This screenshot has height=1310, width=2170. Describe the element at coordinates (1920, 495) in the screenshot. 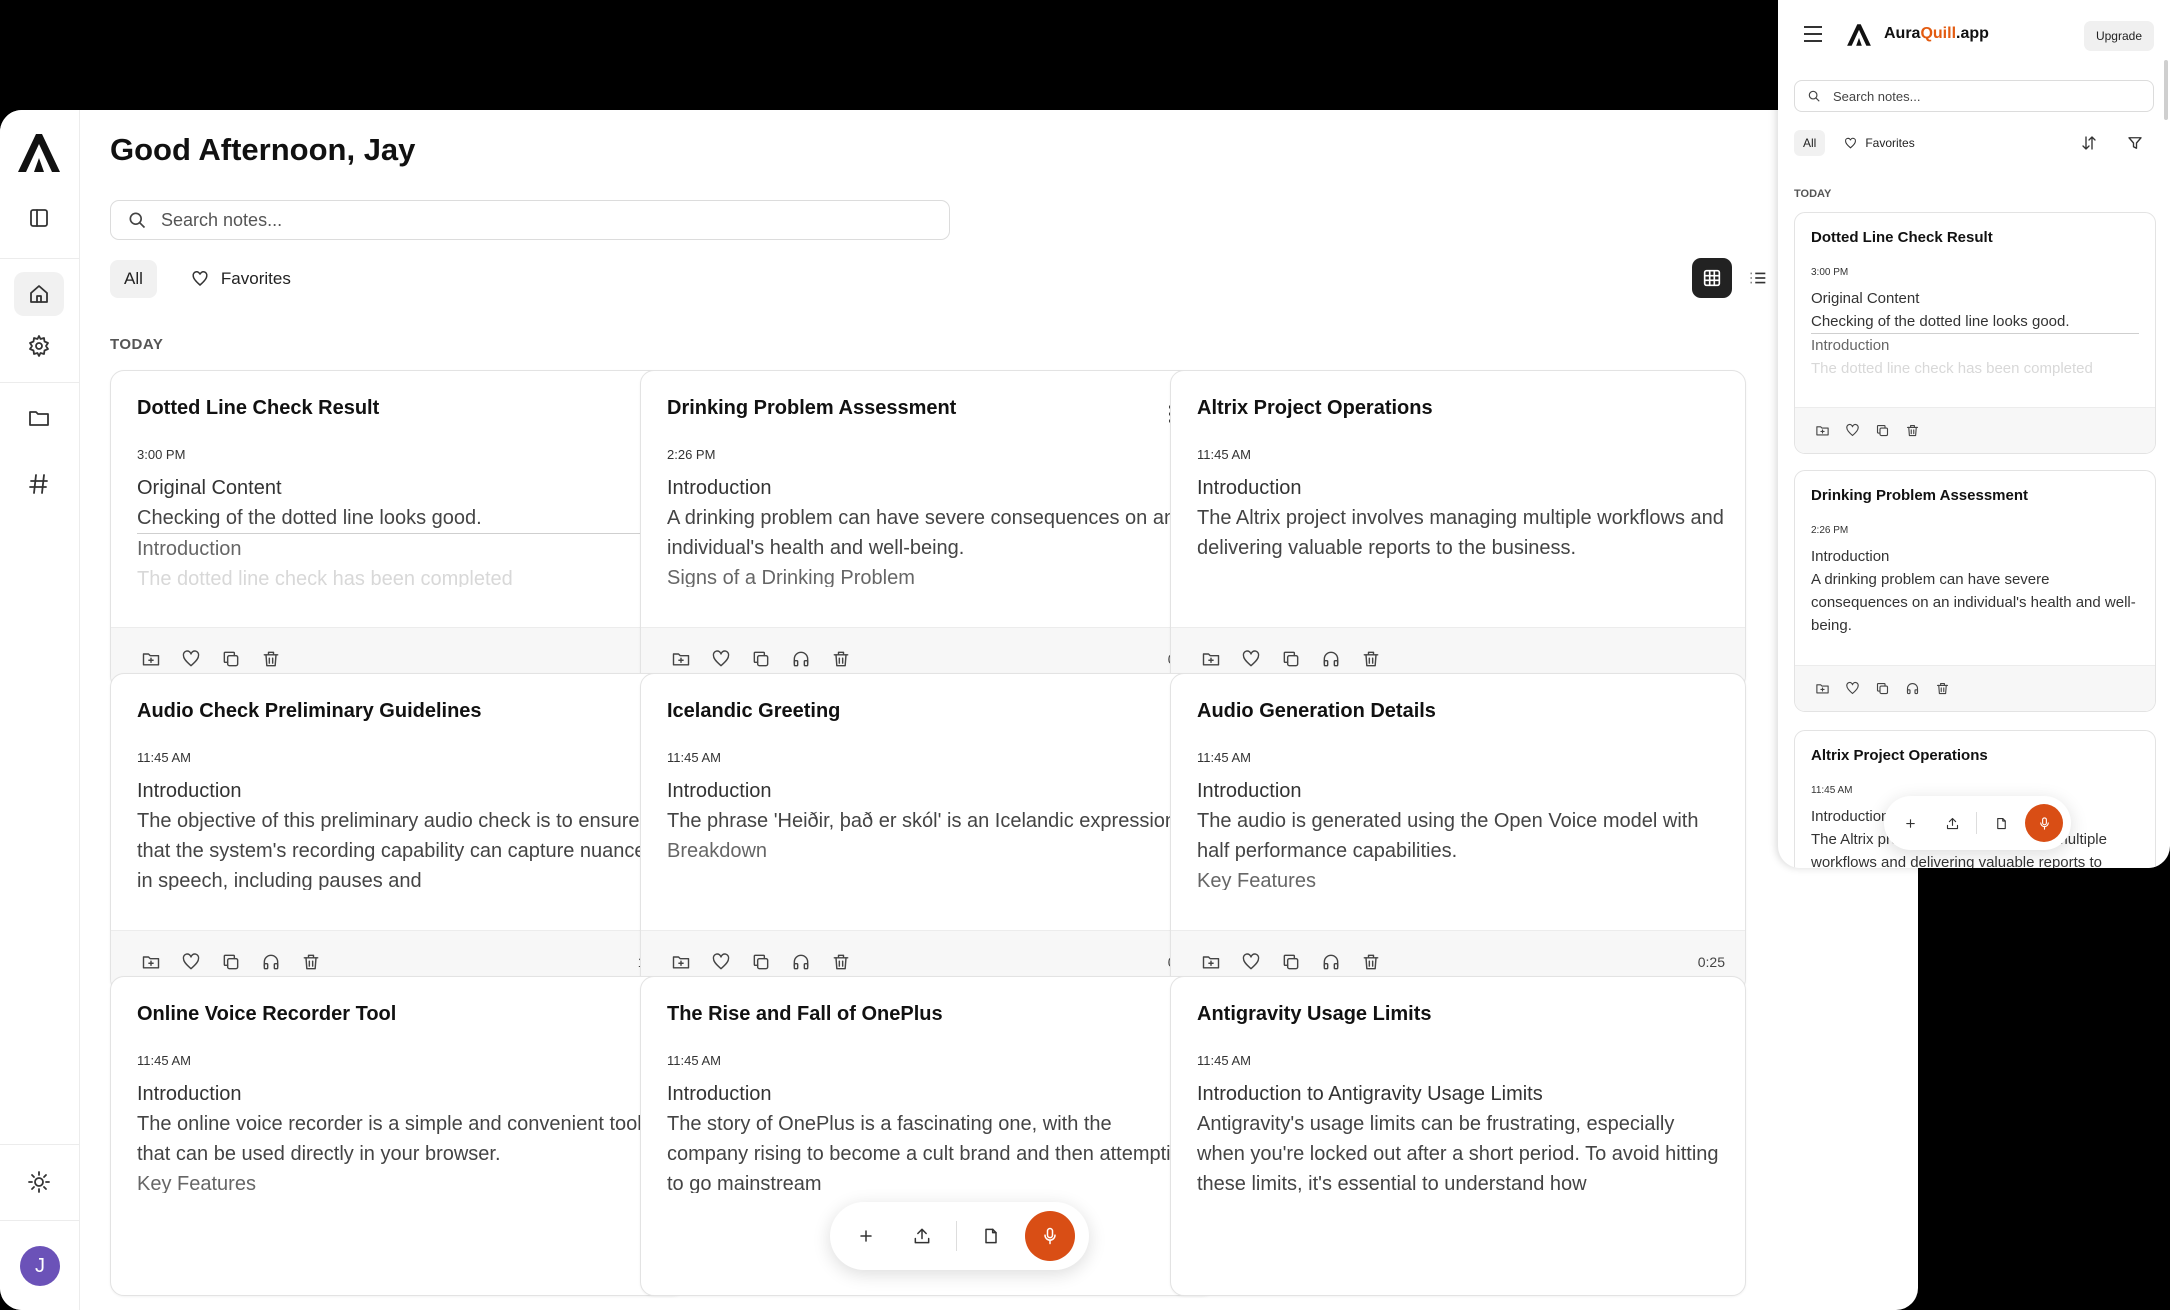

I see `note-title: Drinking Problem Assessment` at that location.